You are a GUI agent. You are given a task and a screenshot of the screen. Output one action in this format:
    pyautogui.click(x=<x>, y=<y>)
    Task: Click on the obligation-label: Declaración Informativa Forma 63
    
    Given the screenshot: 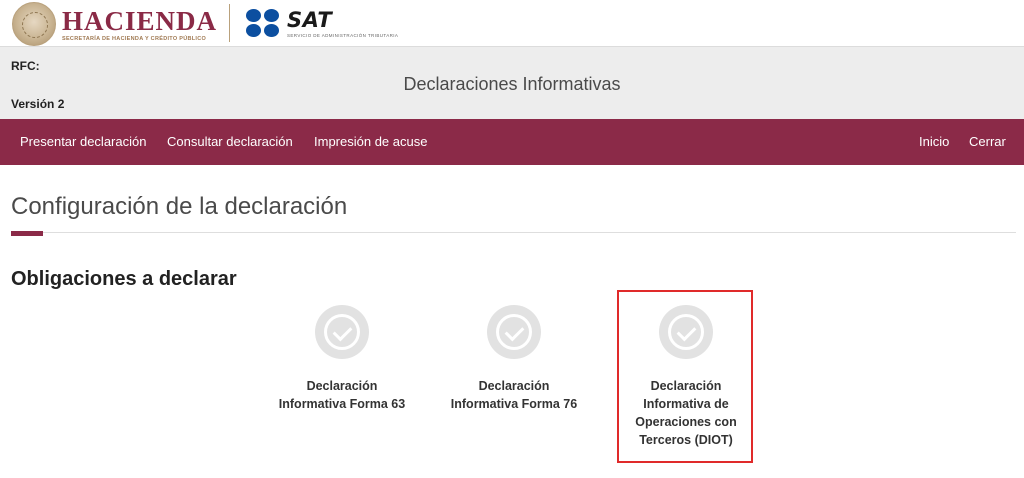 What is the action you would take?
    pyautogui.click(x=342, y=395)
    